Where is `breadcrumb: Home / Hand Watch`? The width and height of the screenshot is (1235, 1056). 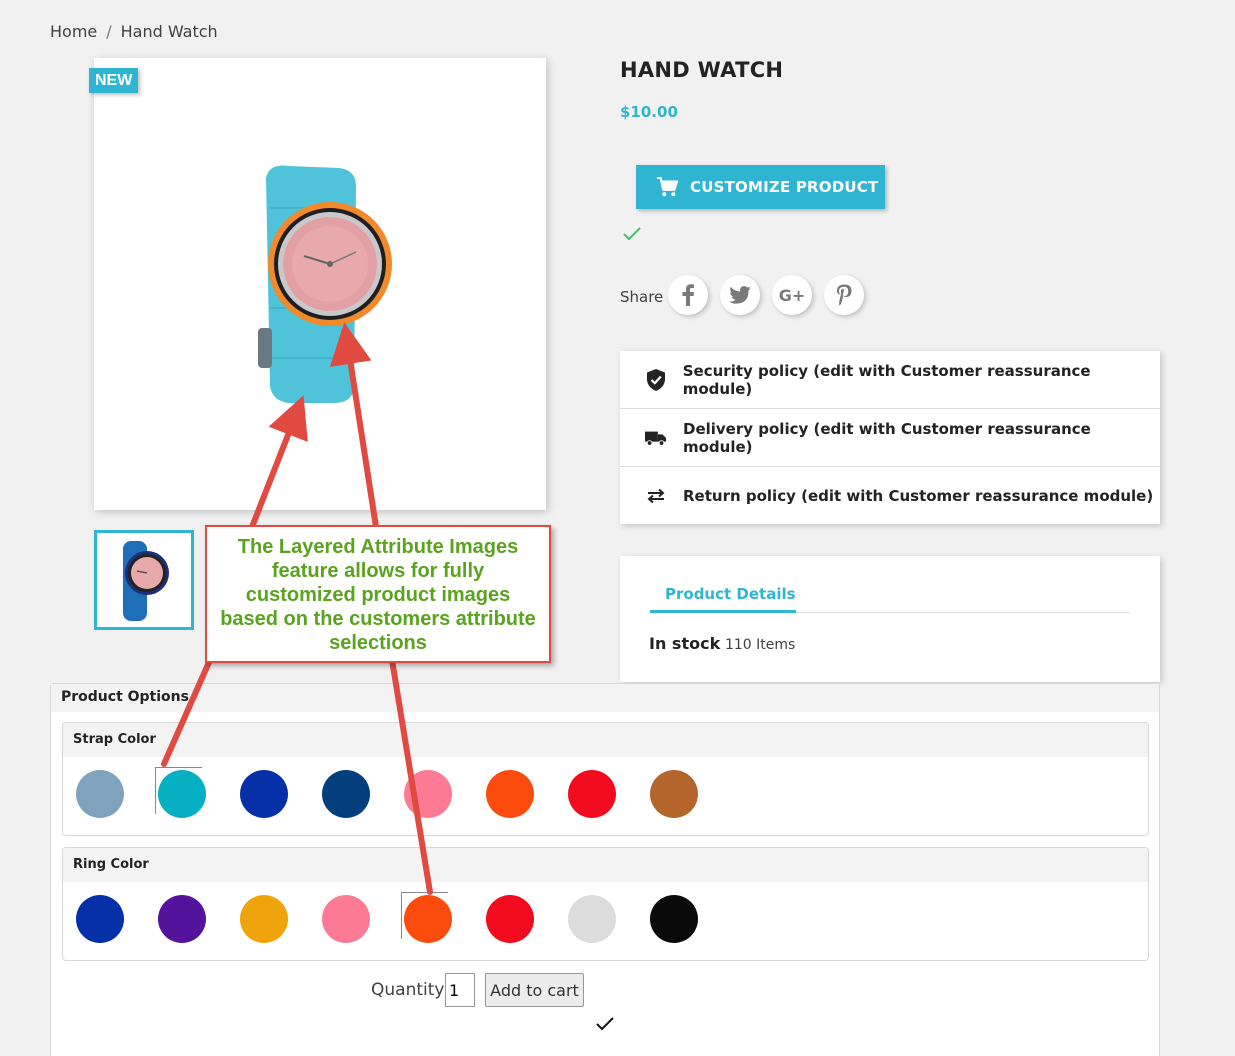
breadcrumb: Home / Hand Watch is located at coordinates (134, 31).